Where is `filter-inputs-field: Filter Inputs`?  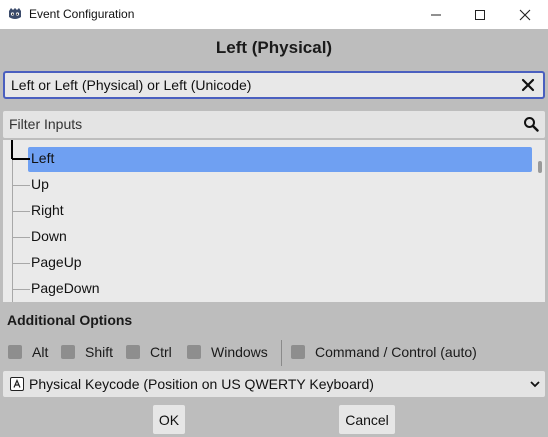 filter-inputs-field: Filter Inputs is located at coordinates (274, 124).